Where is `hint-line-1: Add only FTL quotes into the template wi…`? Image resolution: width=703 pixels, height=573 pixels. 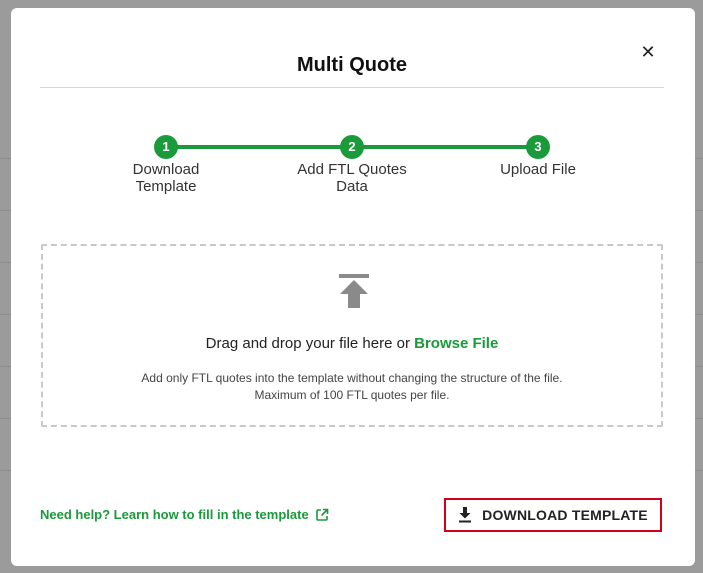
hint-line-1: Add only FTL quotes into the template wi… is located at coordinates (352, 378).